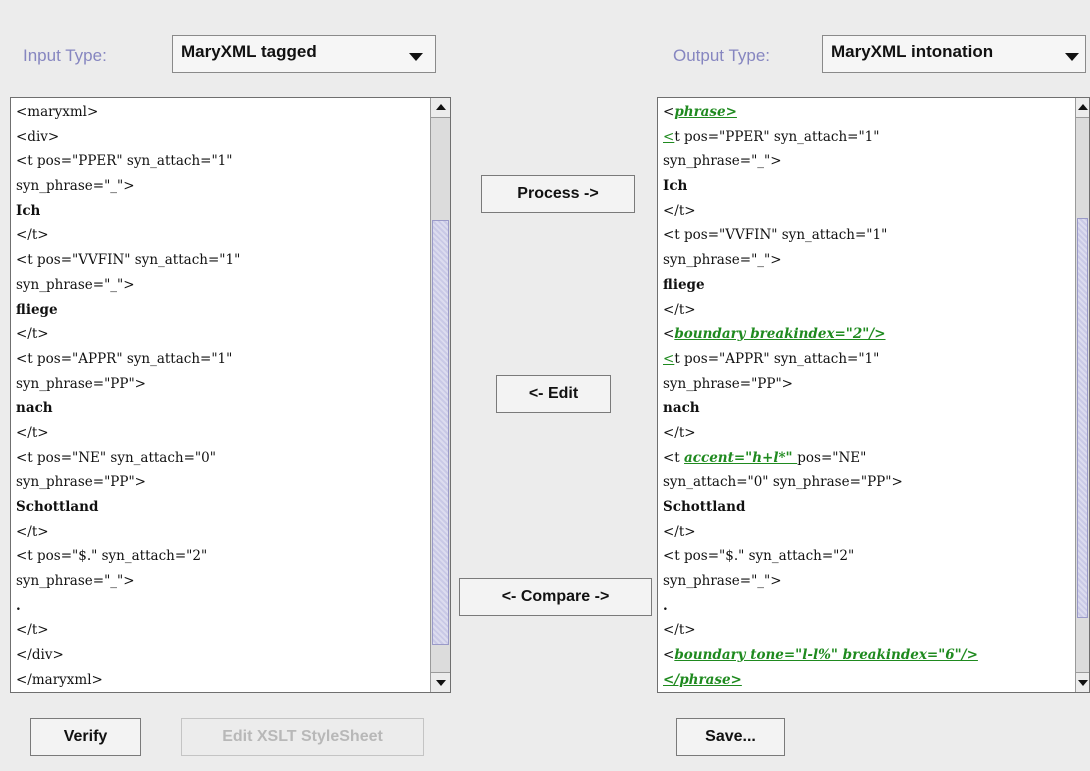  Describe the element at coordinates (777, 136) in the screenshot. I see `code-token: t pos="PPER" syn_attach="1"` at that location.